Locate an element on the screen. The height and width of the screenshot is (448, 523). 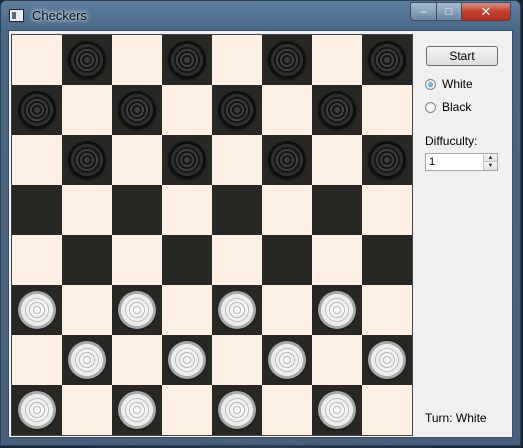
radio-white-label: White is located at coordinates (457, 84).